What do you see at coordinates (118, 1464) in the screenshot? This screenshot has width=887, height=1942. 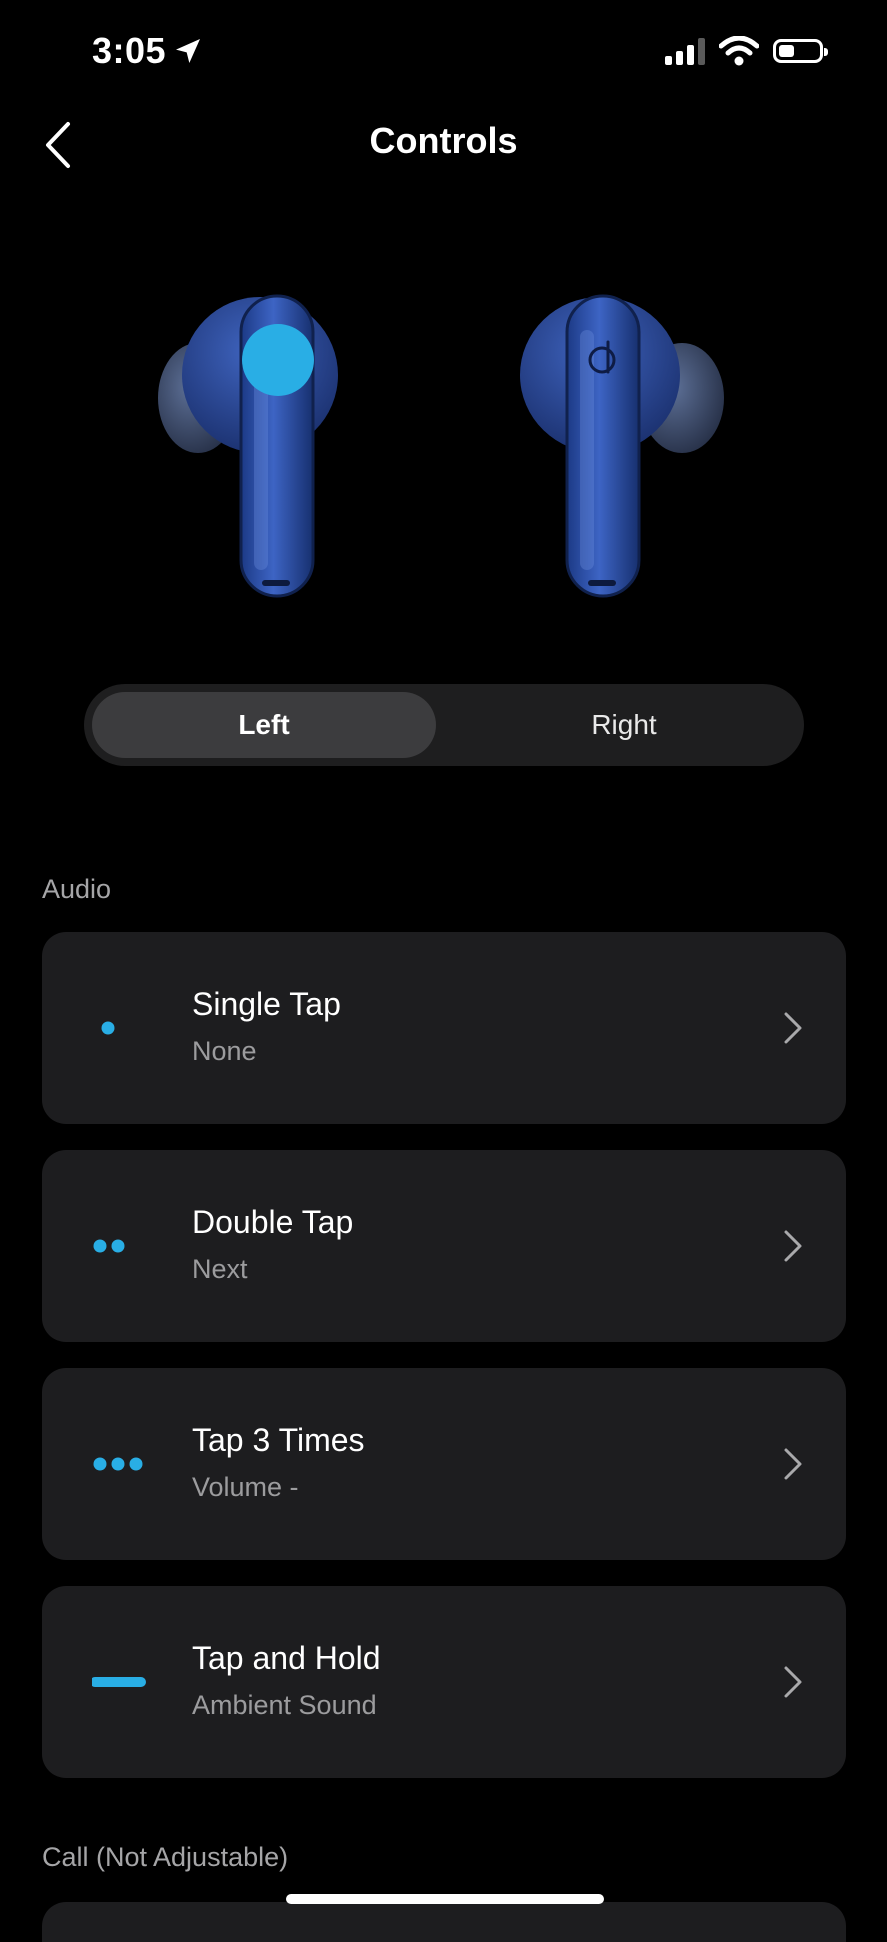 I see `triple-dot-icon` at bounding box center [118, 1464].